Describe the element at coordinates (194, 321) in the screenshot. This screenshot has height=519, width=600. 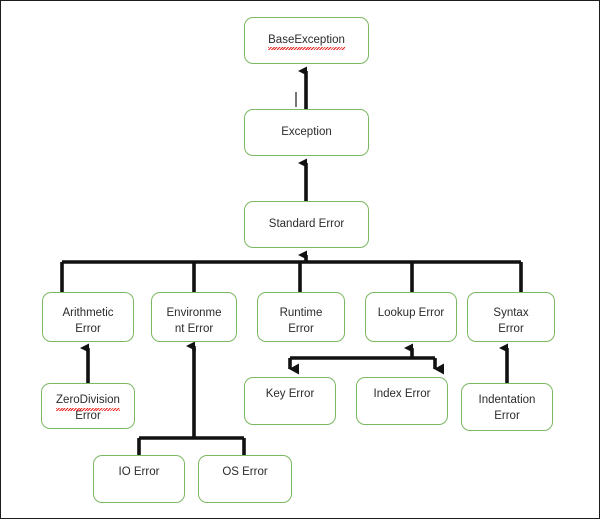
I see `node-label-environment-error: Environme nt Error` at that location.